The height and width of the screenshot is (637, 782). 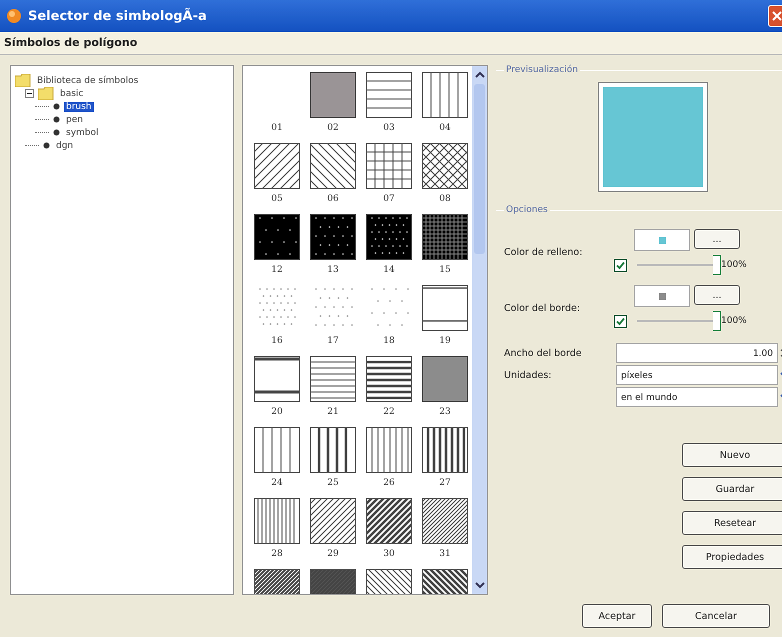 I want to click on scrollbar, so click(x=479, y=330).